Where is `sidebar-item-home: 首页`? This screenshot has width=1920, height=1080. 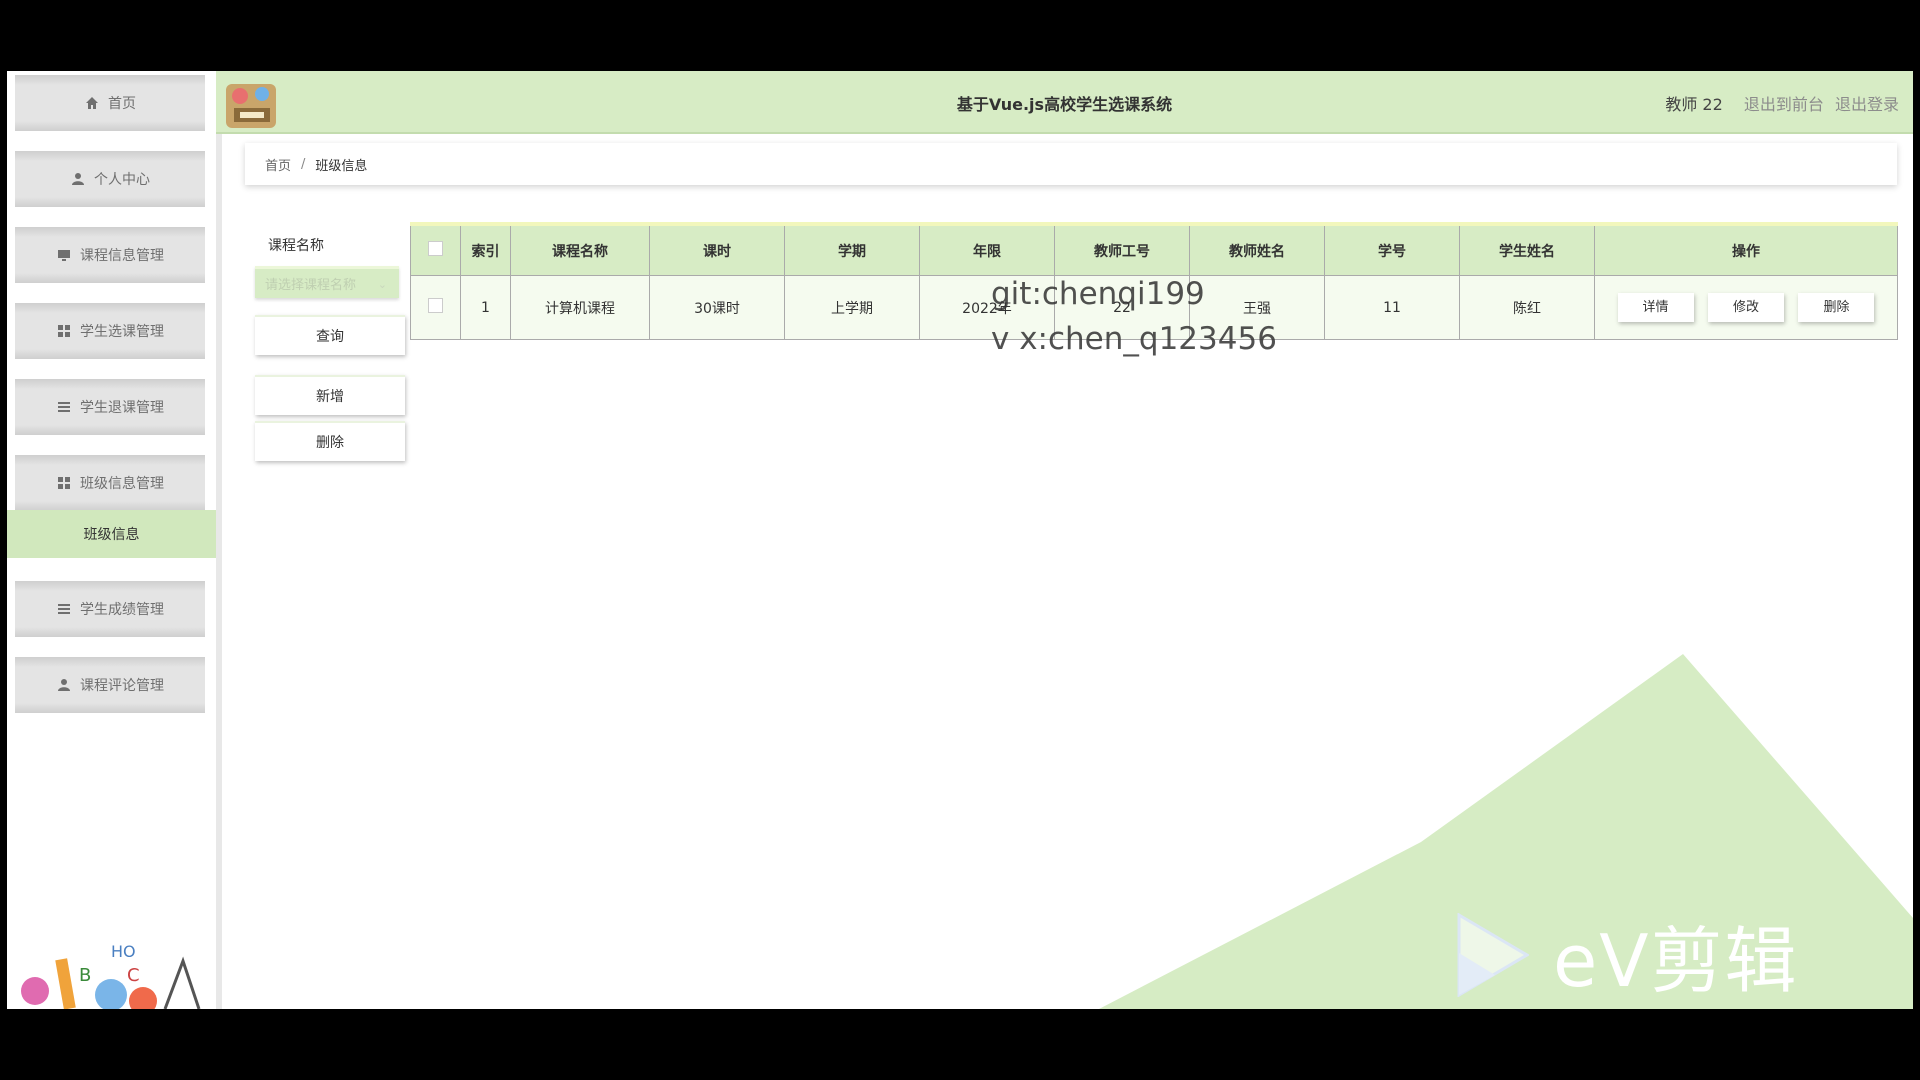 sidebar-item-home: 首页 is located at coordinates (110, 103).